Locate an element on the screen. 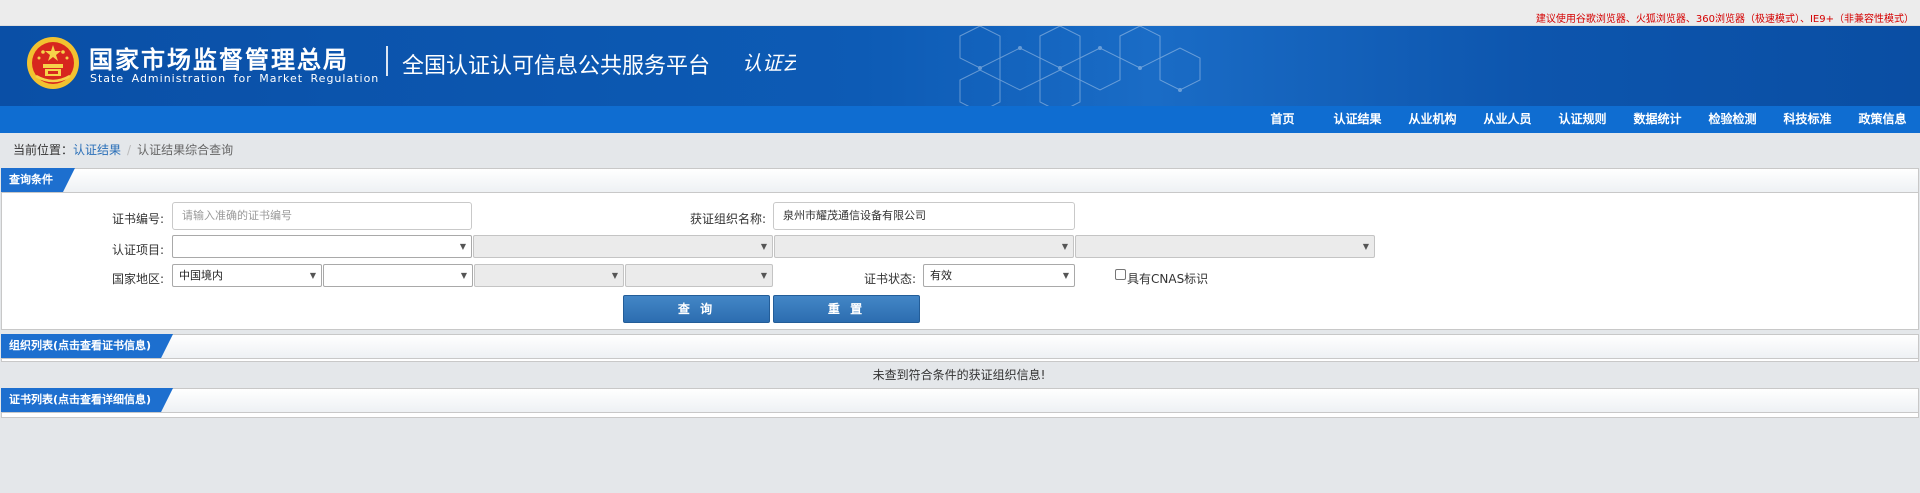  cert-list-panel-header: 证书列表(点击查看详细信息) is located at coordinates (960, 401).